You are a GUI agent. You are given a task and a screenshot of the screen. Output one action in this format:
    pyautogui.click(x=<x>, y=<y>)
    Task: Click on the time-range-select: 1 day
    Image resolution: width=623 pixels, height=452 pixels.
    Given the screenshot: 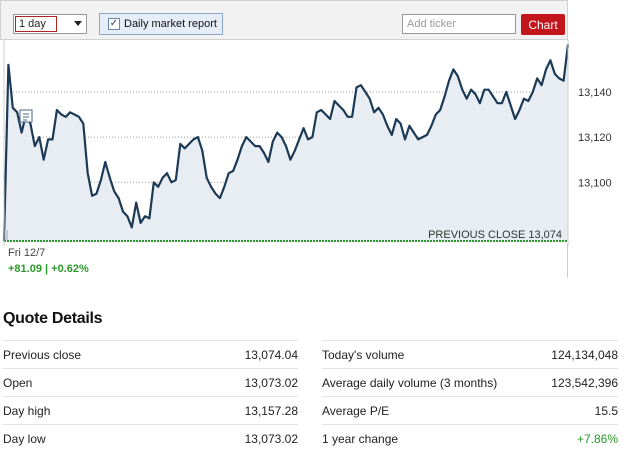 What is the action you would take?
    pyautogui.click(x=50, y=24)
    